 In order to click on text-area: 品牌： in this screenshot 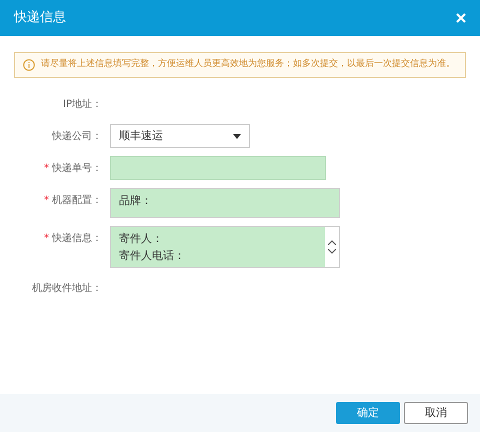, I will do `click(225, 203)`.